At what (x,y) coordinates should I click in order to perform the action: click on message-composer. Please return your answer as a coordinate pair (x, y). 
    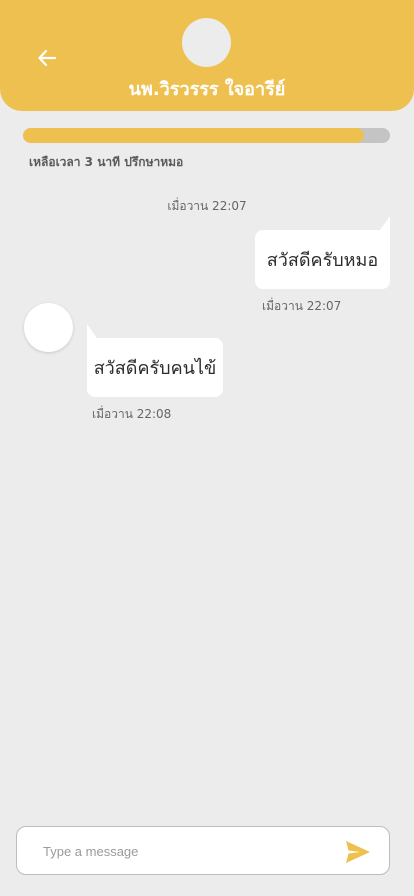
    Looking at the image, I should click on (203, 850).